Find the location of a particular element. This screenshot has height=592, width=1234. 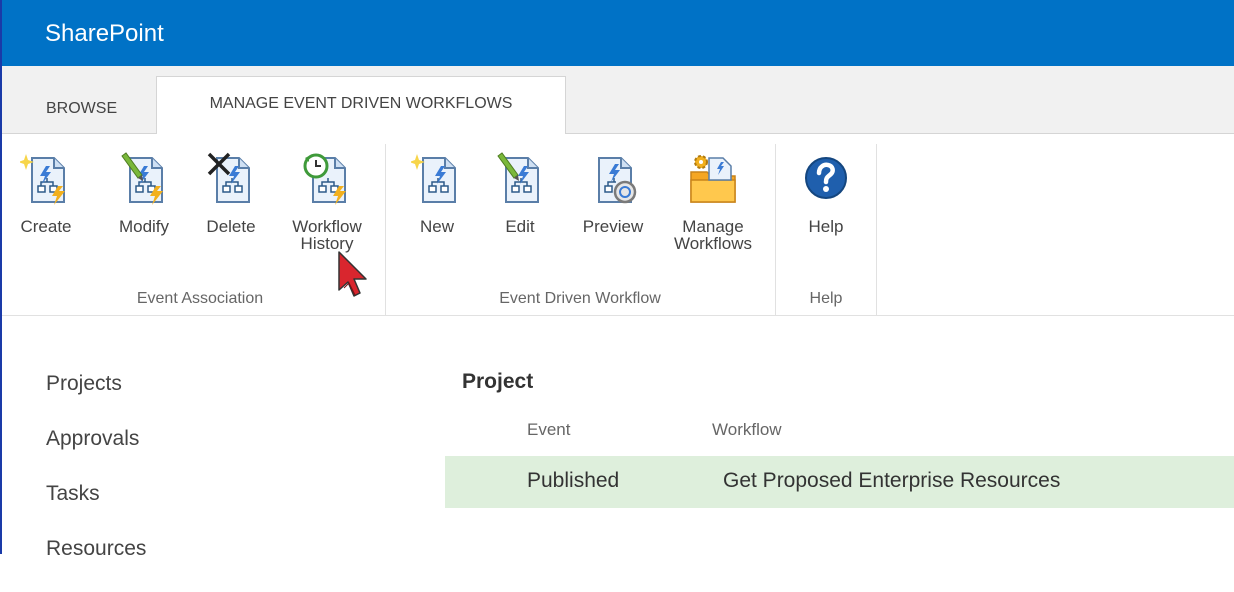

modify-button: Modify is located at coordinates (144, 214).